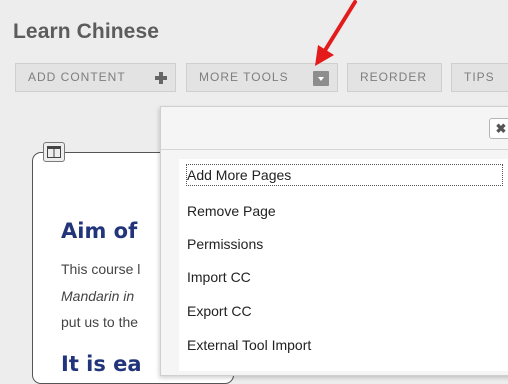 The height and width of the screenshot is (384, 508). What do you see at coordinates (225, 244) in the screenshot?
I see `menu-item-permissions: Permissions` at bounding box center [225, 244].